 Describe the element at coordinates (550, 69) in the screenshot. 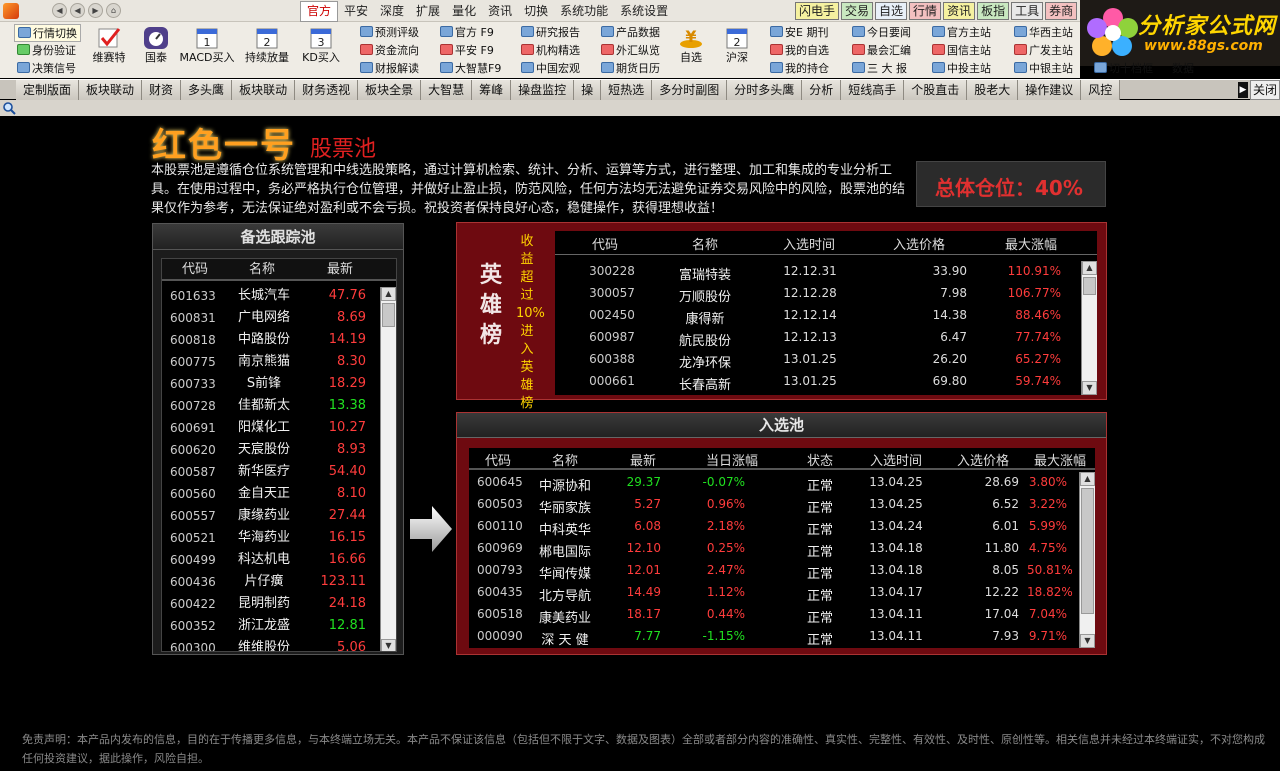

I see `toolbar-link: 中国宏观` at that location.